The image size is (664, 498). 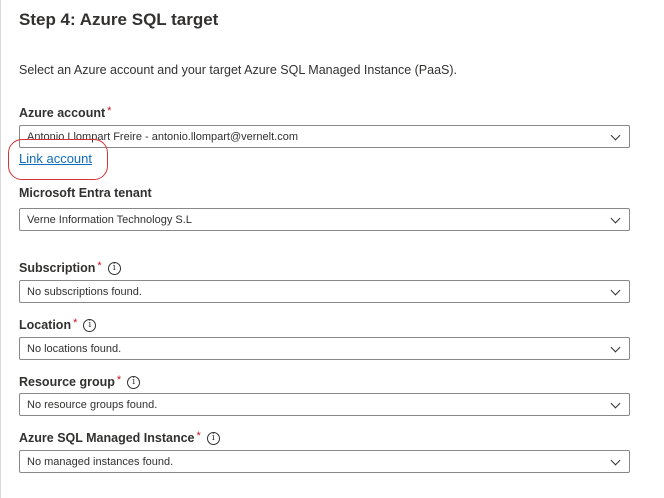 I want to click on location-value: No locations found., so click(x=74, y=348).